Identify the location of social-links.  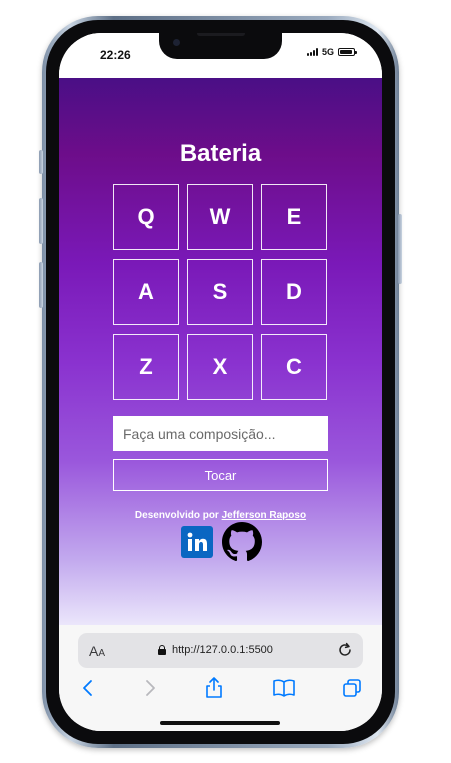
(221, 542).